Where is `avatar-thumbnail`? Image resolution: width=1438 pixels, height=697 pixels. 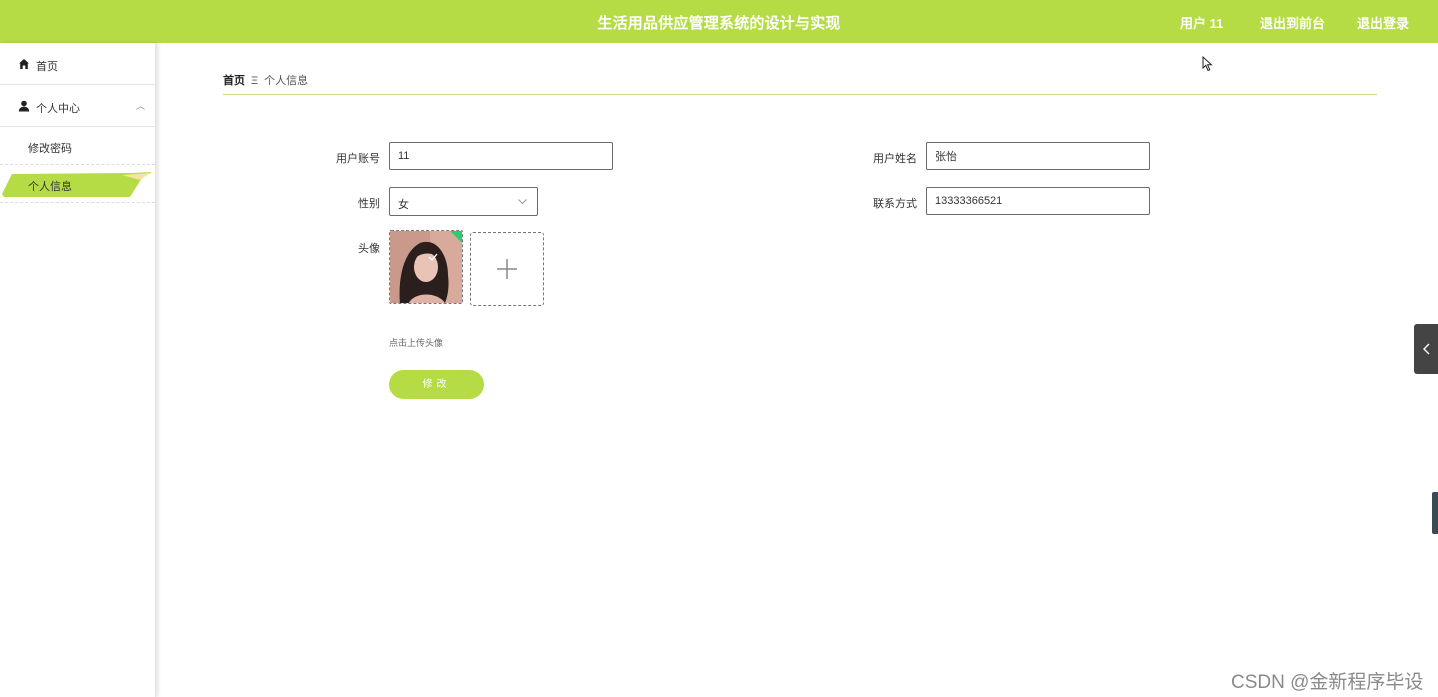
avatar-thumbnail is located at coordinates (426, 267).